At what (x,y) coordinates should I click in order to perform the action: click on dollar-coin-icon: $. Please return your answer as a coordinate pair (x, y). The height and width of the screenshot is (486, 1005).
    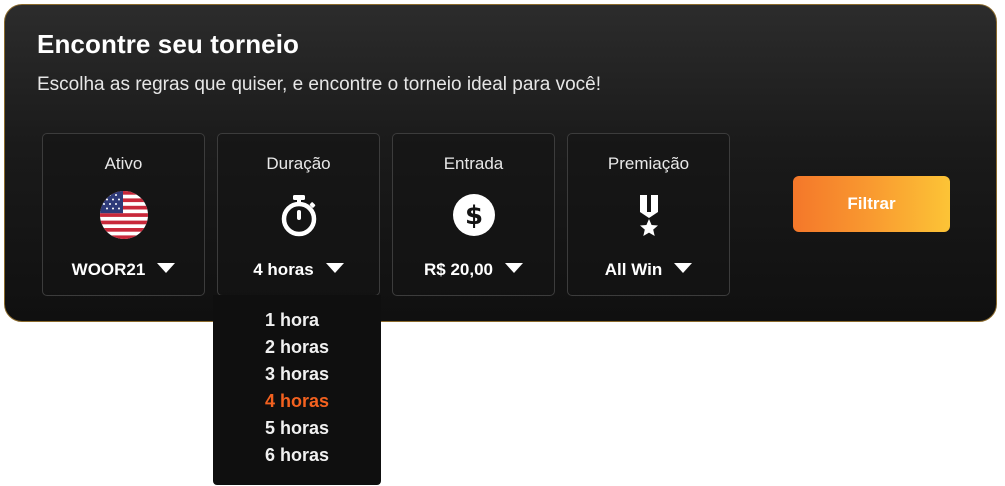
    Looking at the image, I should click on (474, 215).